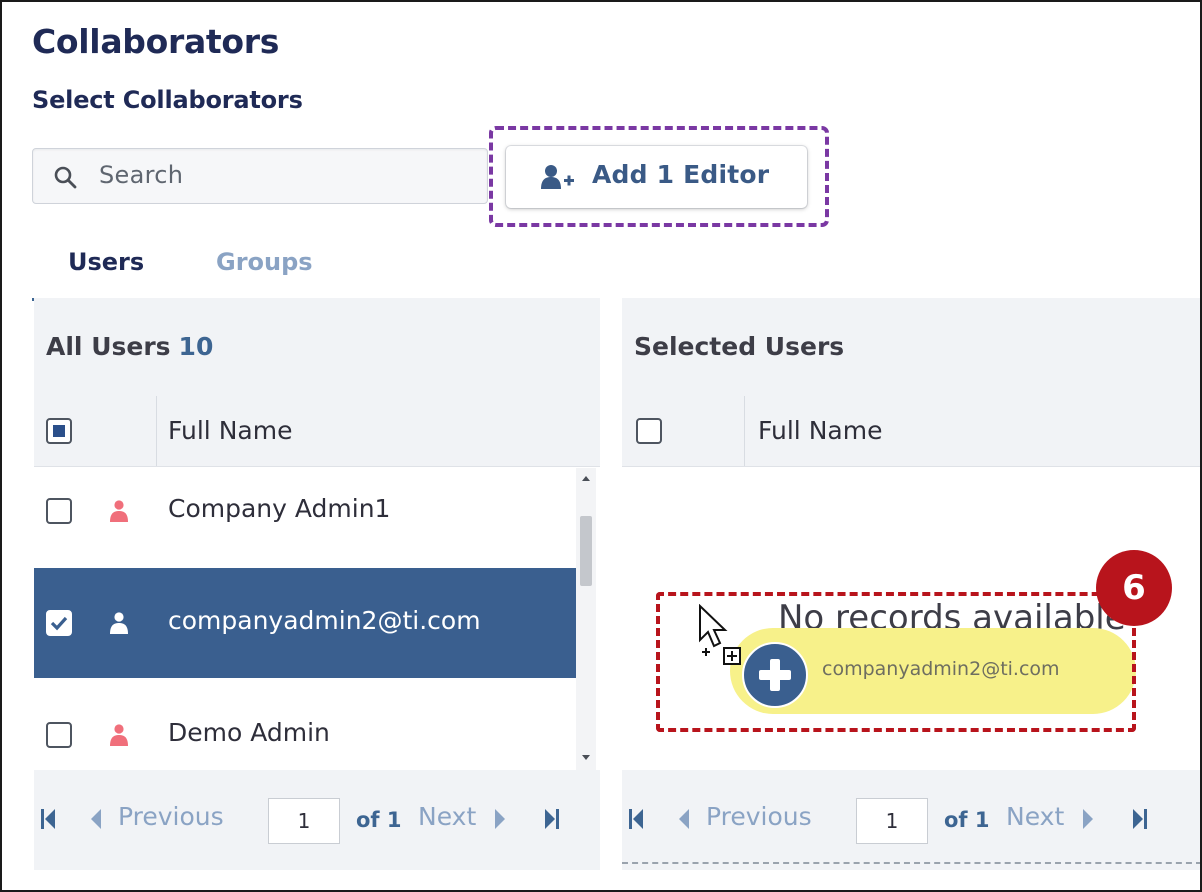  What do you see at coordinates (681, 174) in the screenshot?
I see `add-editor-label: Add 1 Editor` at bounding box center [681, 174].